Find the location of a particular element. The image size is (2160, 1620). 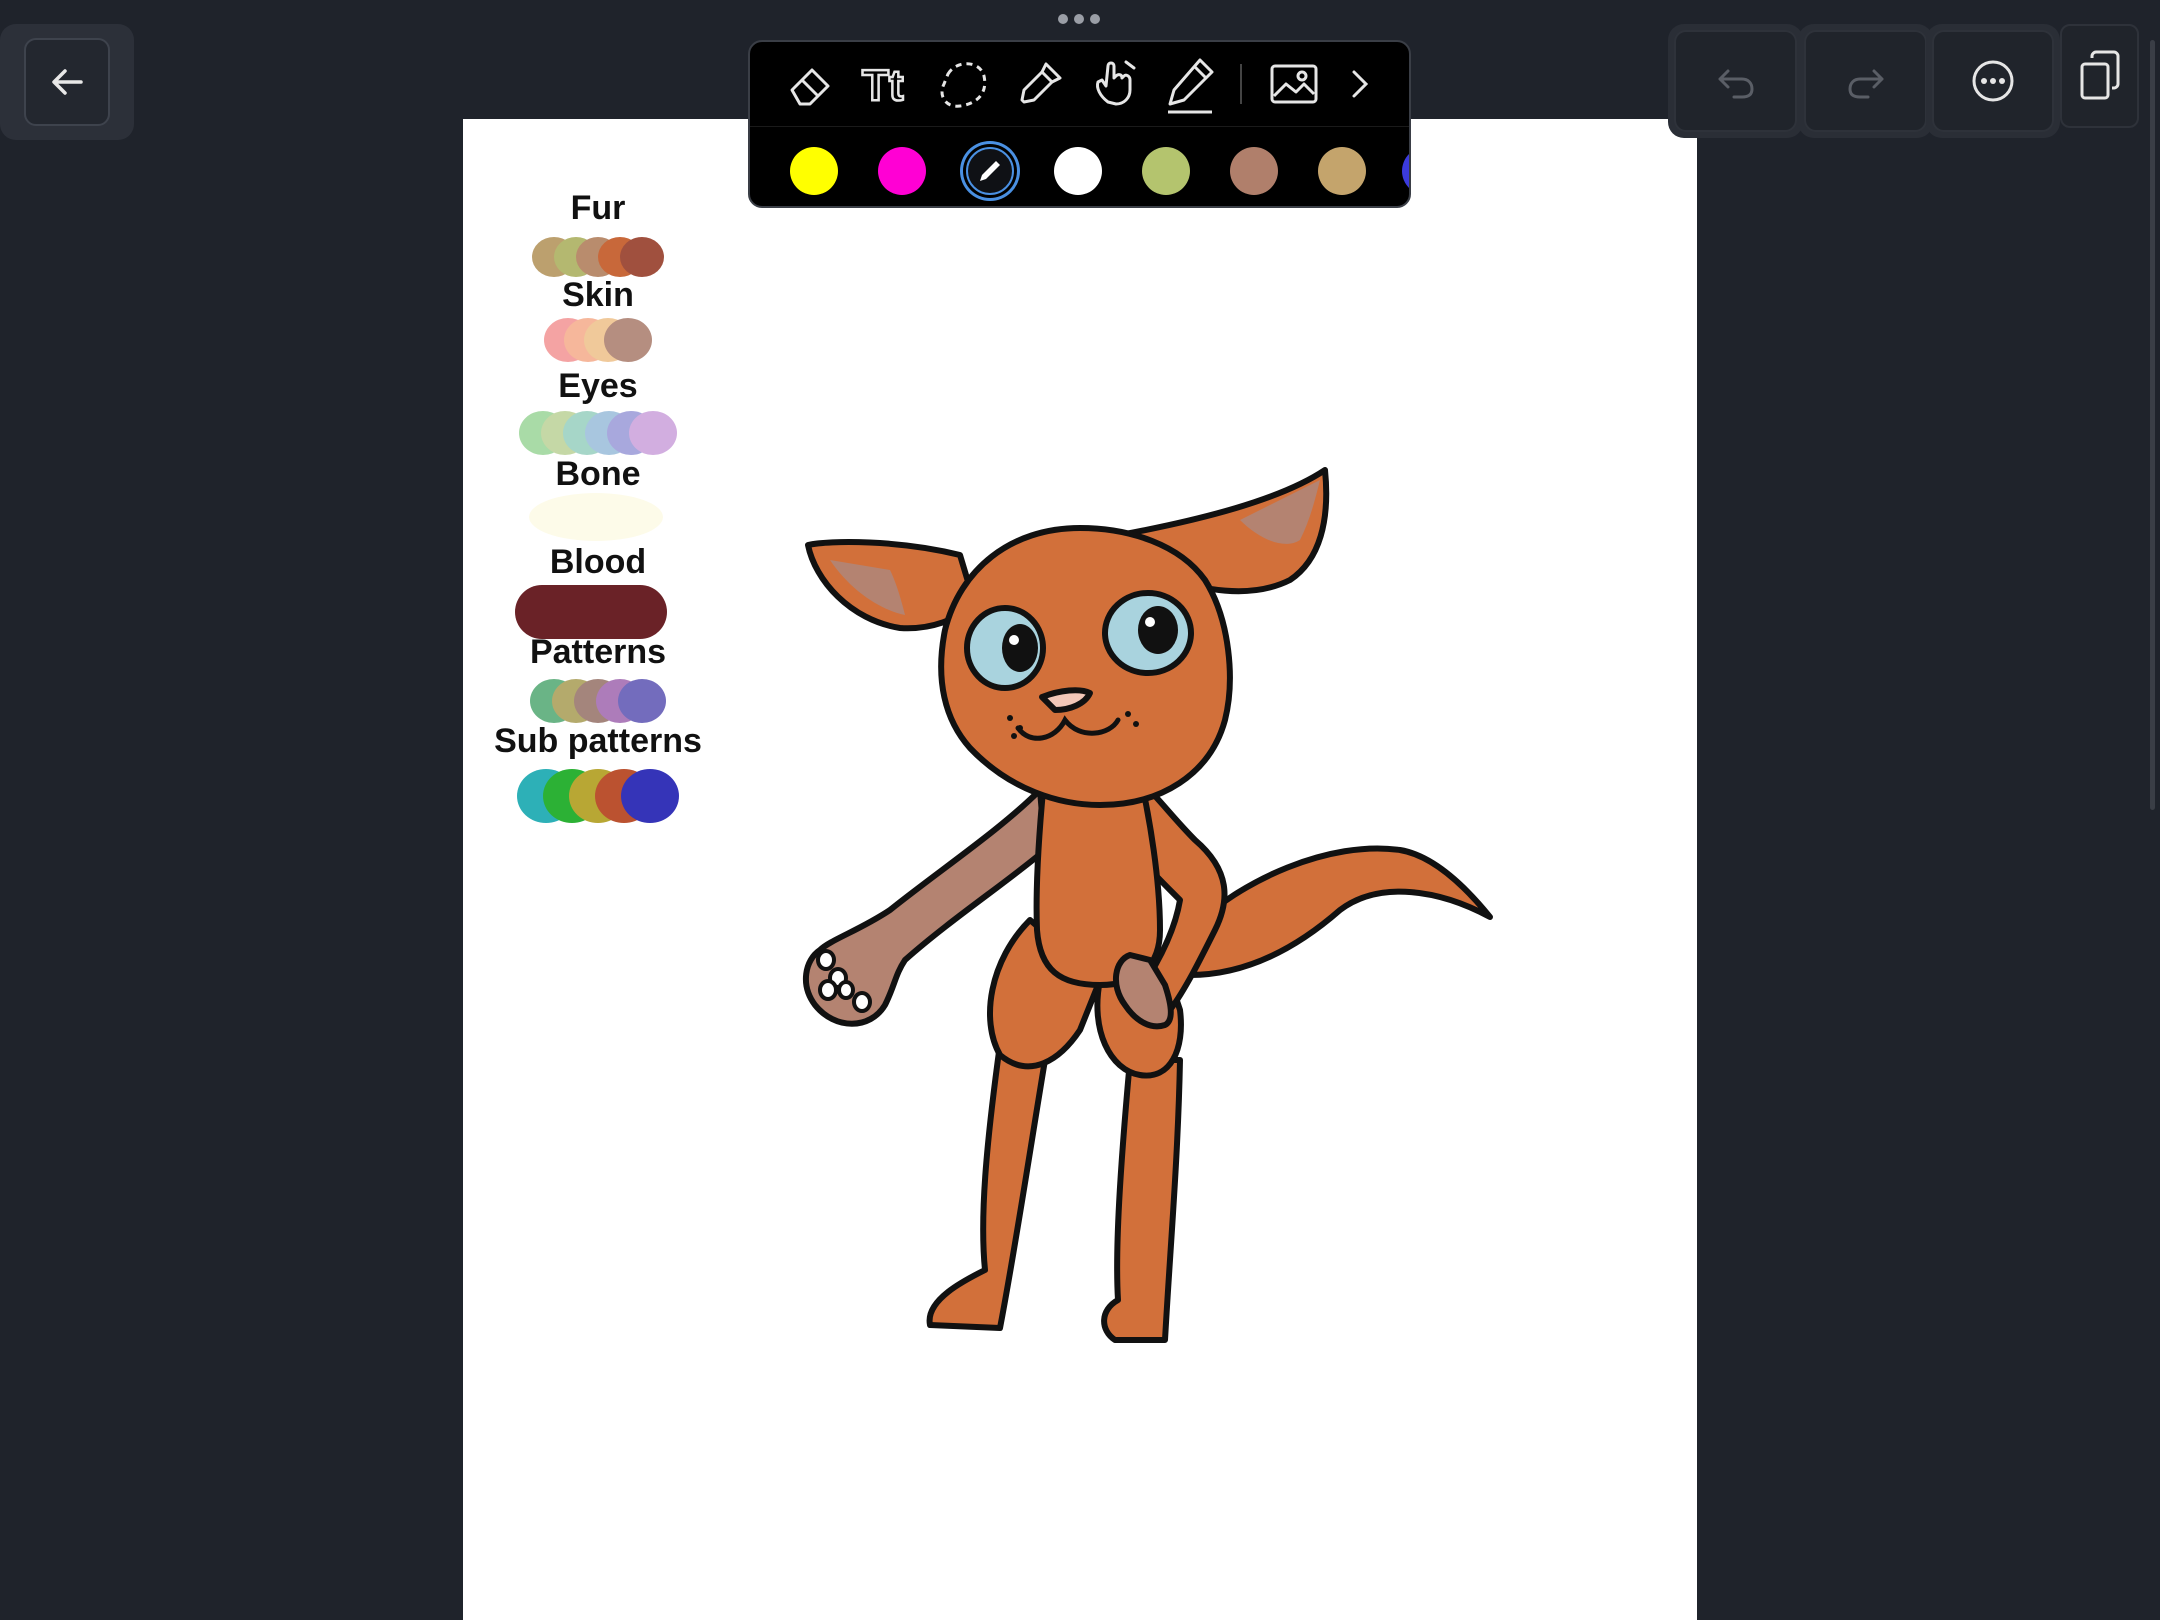

eyedropper-tool is located at coordinates (1040, 84).